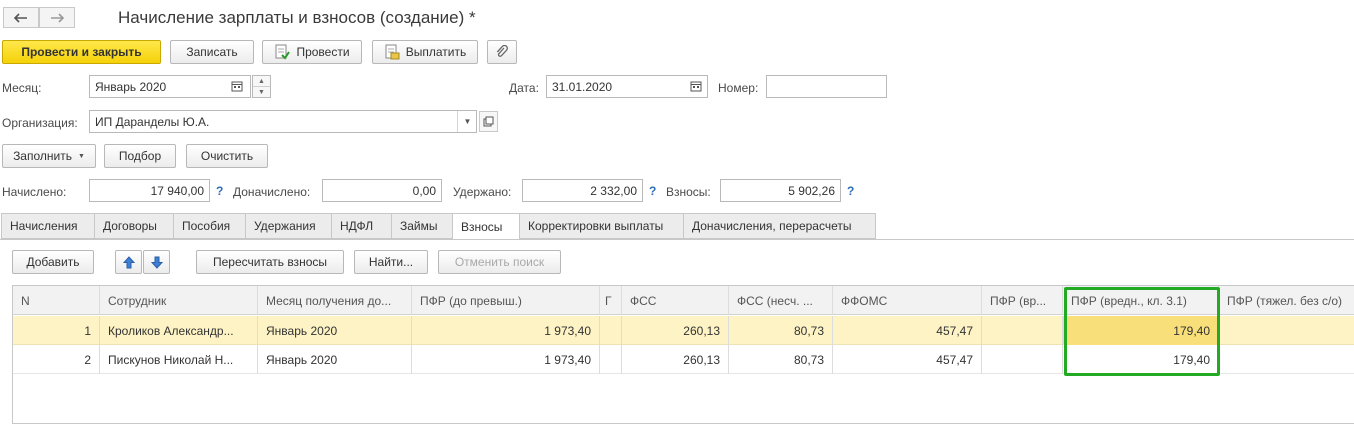 This screenshot has height=424, width=1354. Describe the element at coordinates (392, 52) in the screenshot. I see `pay-doc-icon` at that location.